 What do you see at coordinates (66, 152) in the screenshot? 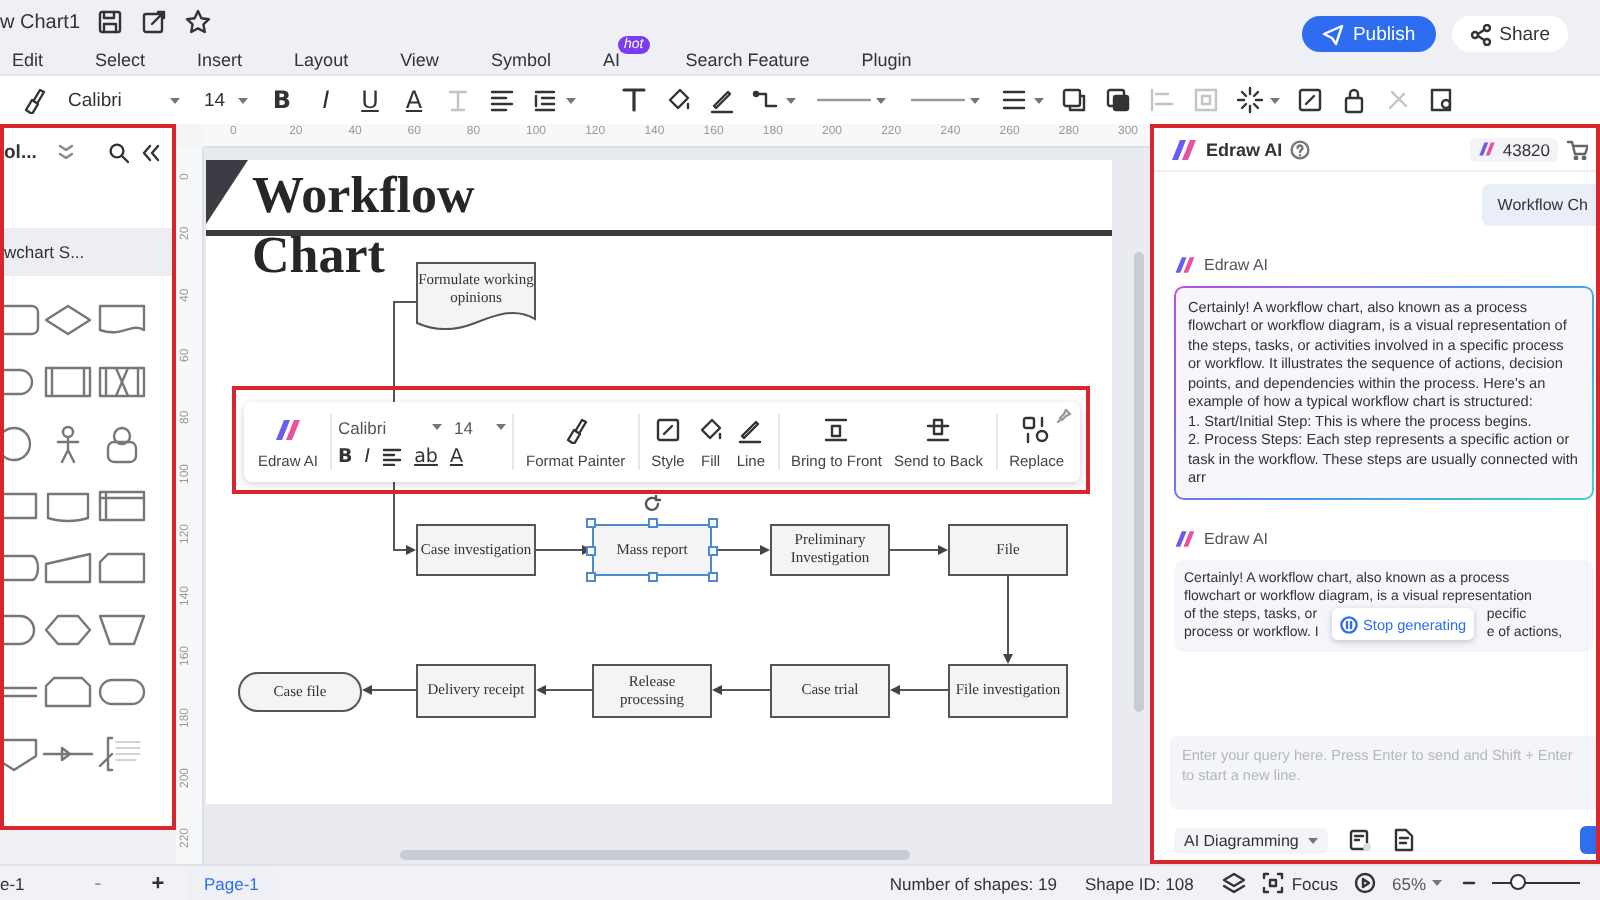
I see `chevron-down-icon` at bounding box center [66, 152].